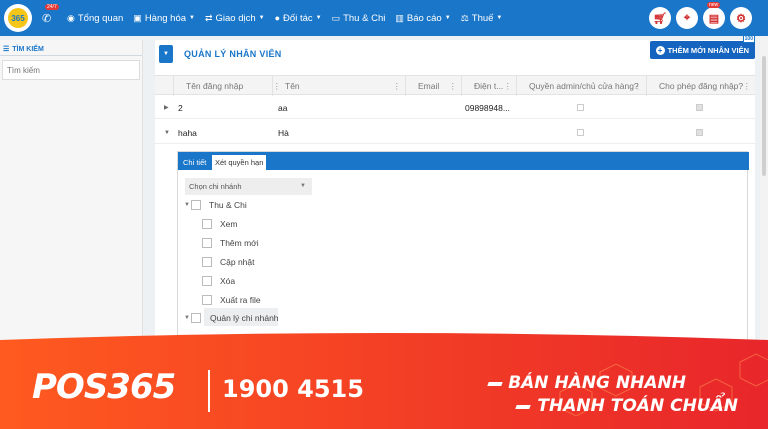 Image resolution: width=768 pixels, height=429 pixels. What do you see at coordinates (71, 48) in the screenshot?
I see `search-panel-header: ☰ TÌM KIẾM` at bounding box center [71, 48].